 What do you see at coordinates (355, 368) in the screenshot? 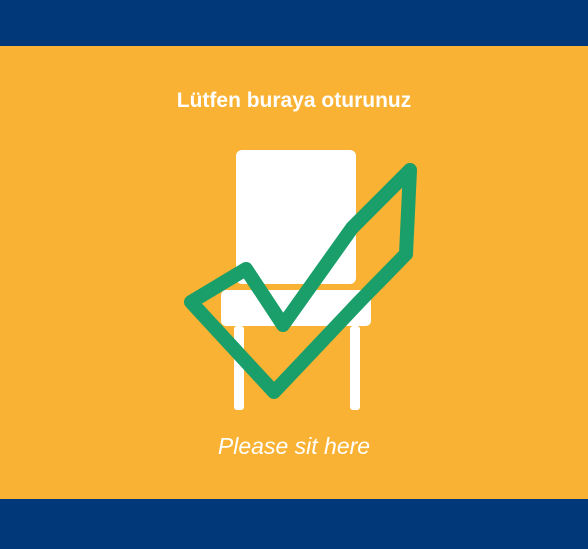
I see `chair-leg-right` at bounding box center [355, 368].